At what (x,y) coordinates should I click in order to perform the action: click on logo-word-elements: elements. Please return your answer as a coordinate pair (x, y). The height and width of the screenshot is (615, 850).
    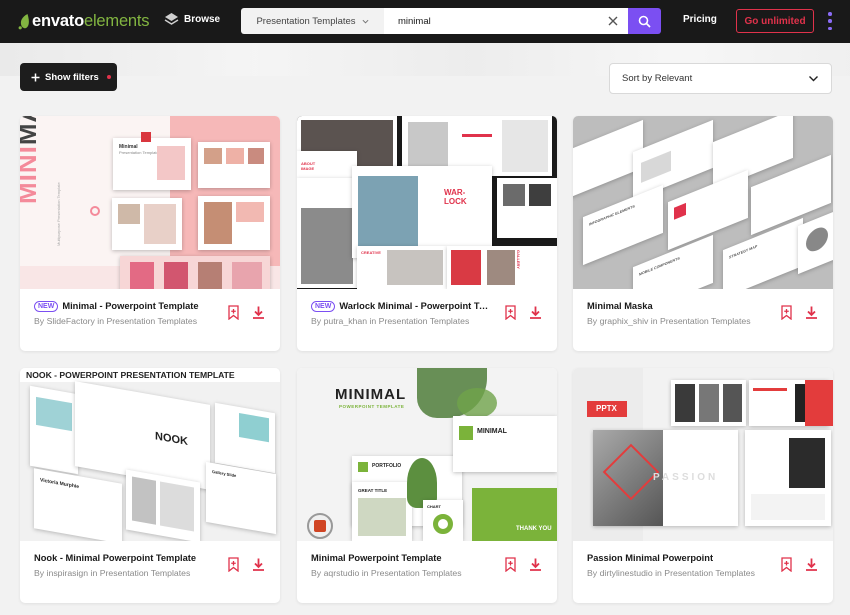
    Looking at the image, I should click on (116, 21).